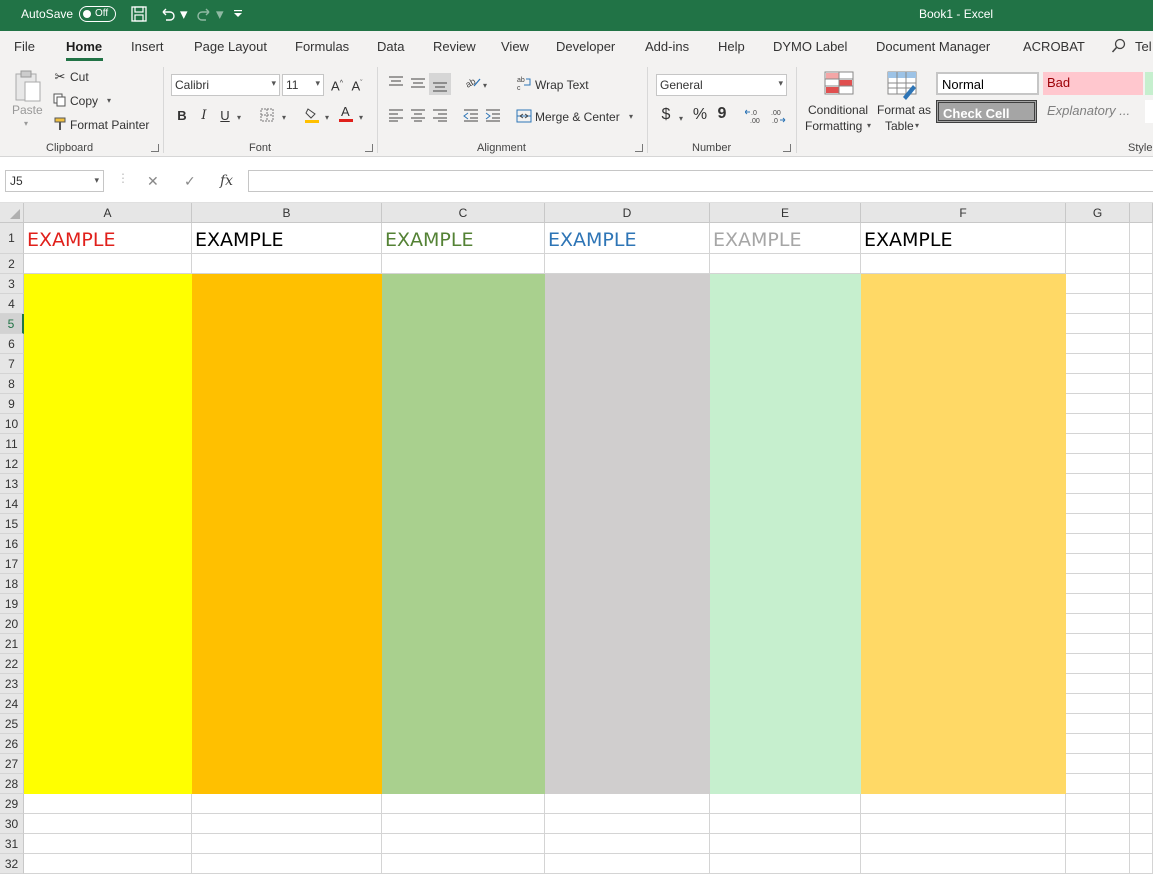 The height and width of the screenshot is (885, 1153). What do you see at coordinates (109, 100) in the screenshot?
I see `copy-dropdown-icon: ▾` at bounding box center [109, 100].